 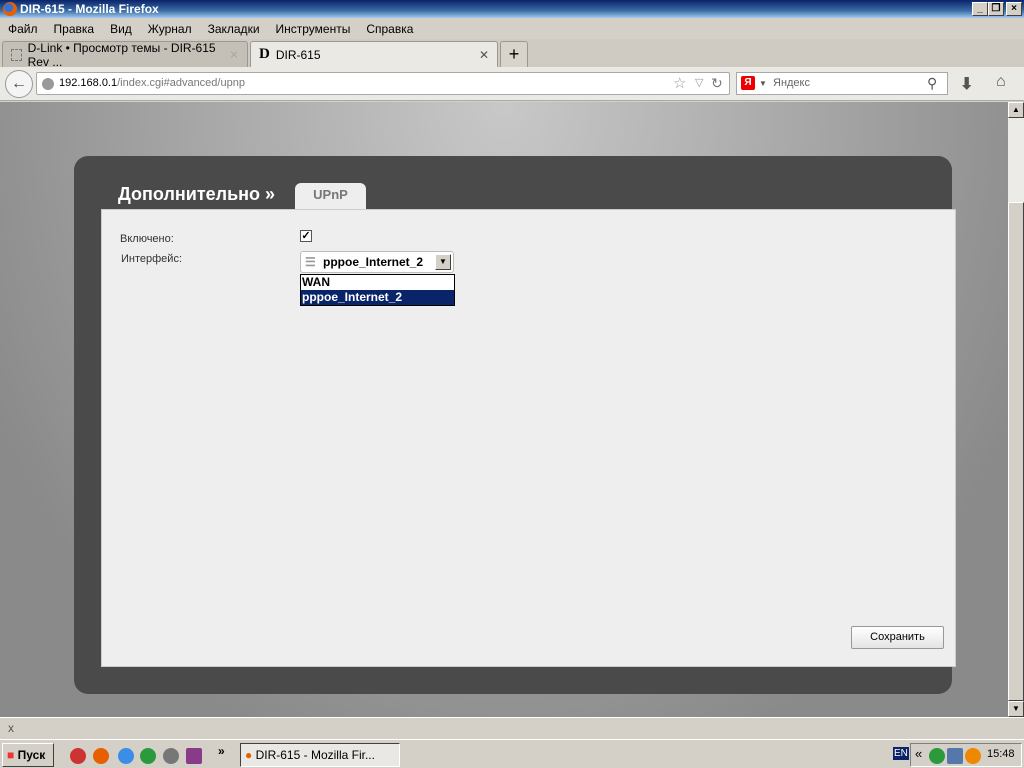 What do you see at coordinates (1001, 754) in the screenshot?
I see `clock: 15:48` at bounding box center [1001, 754].